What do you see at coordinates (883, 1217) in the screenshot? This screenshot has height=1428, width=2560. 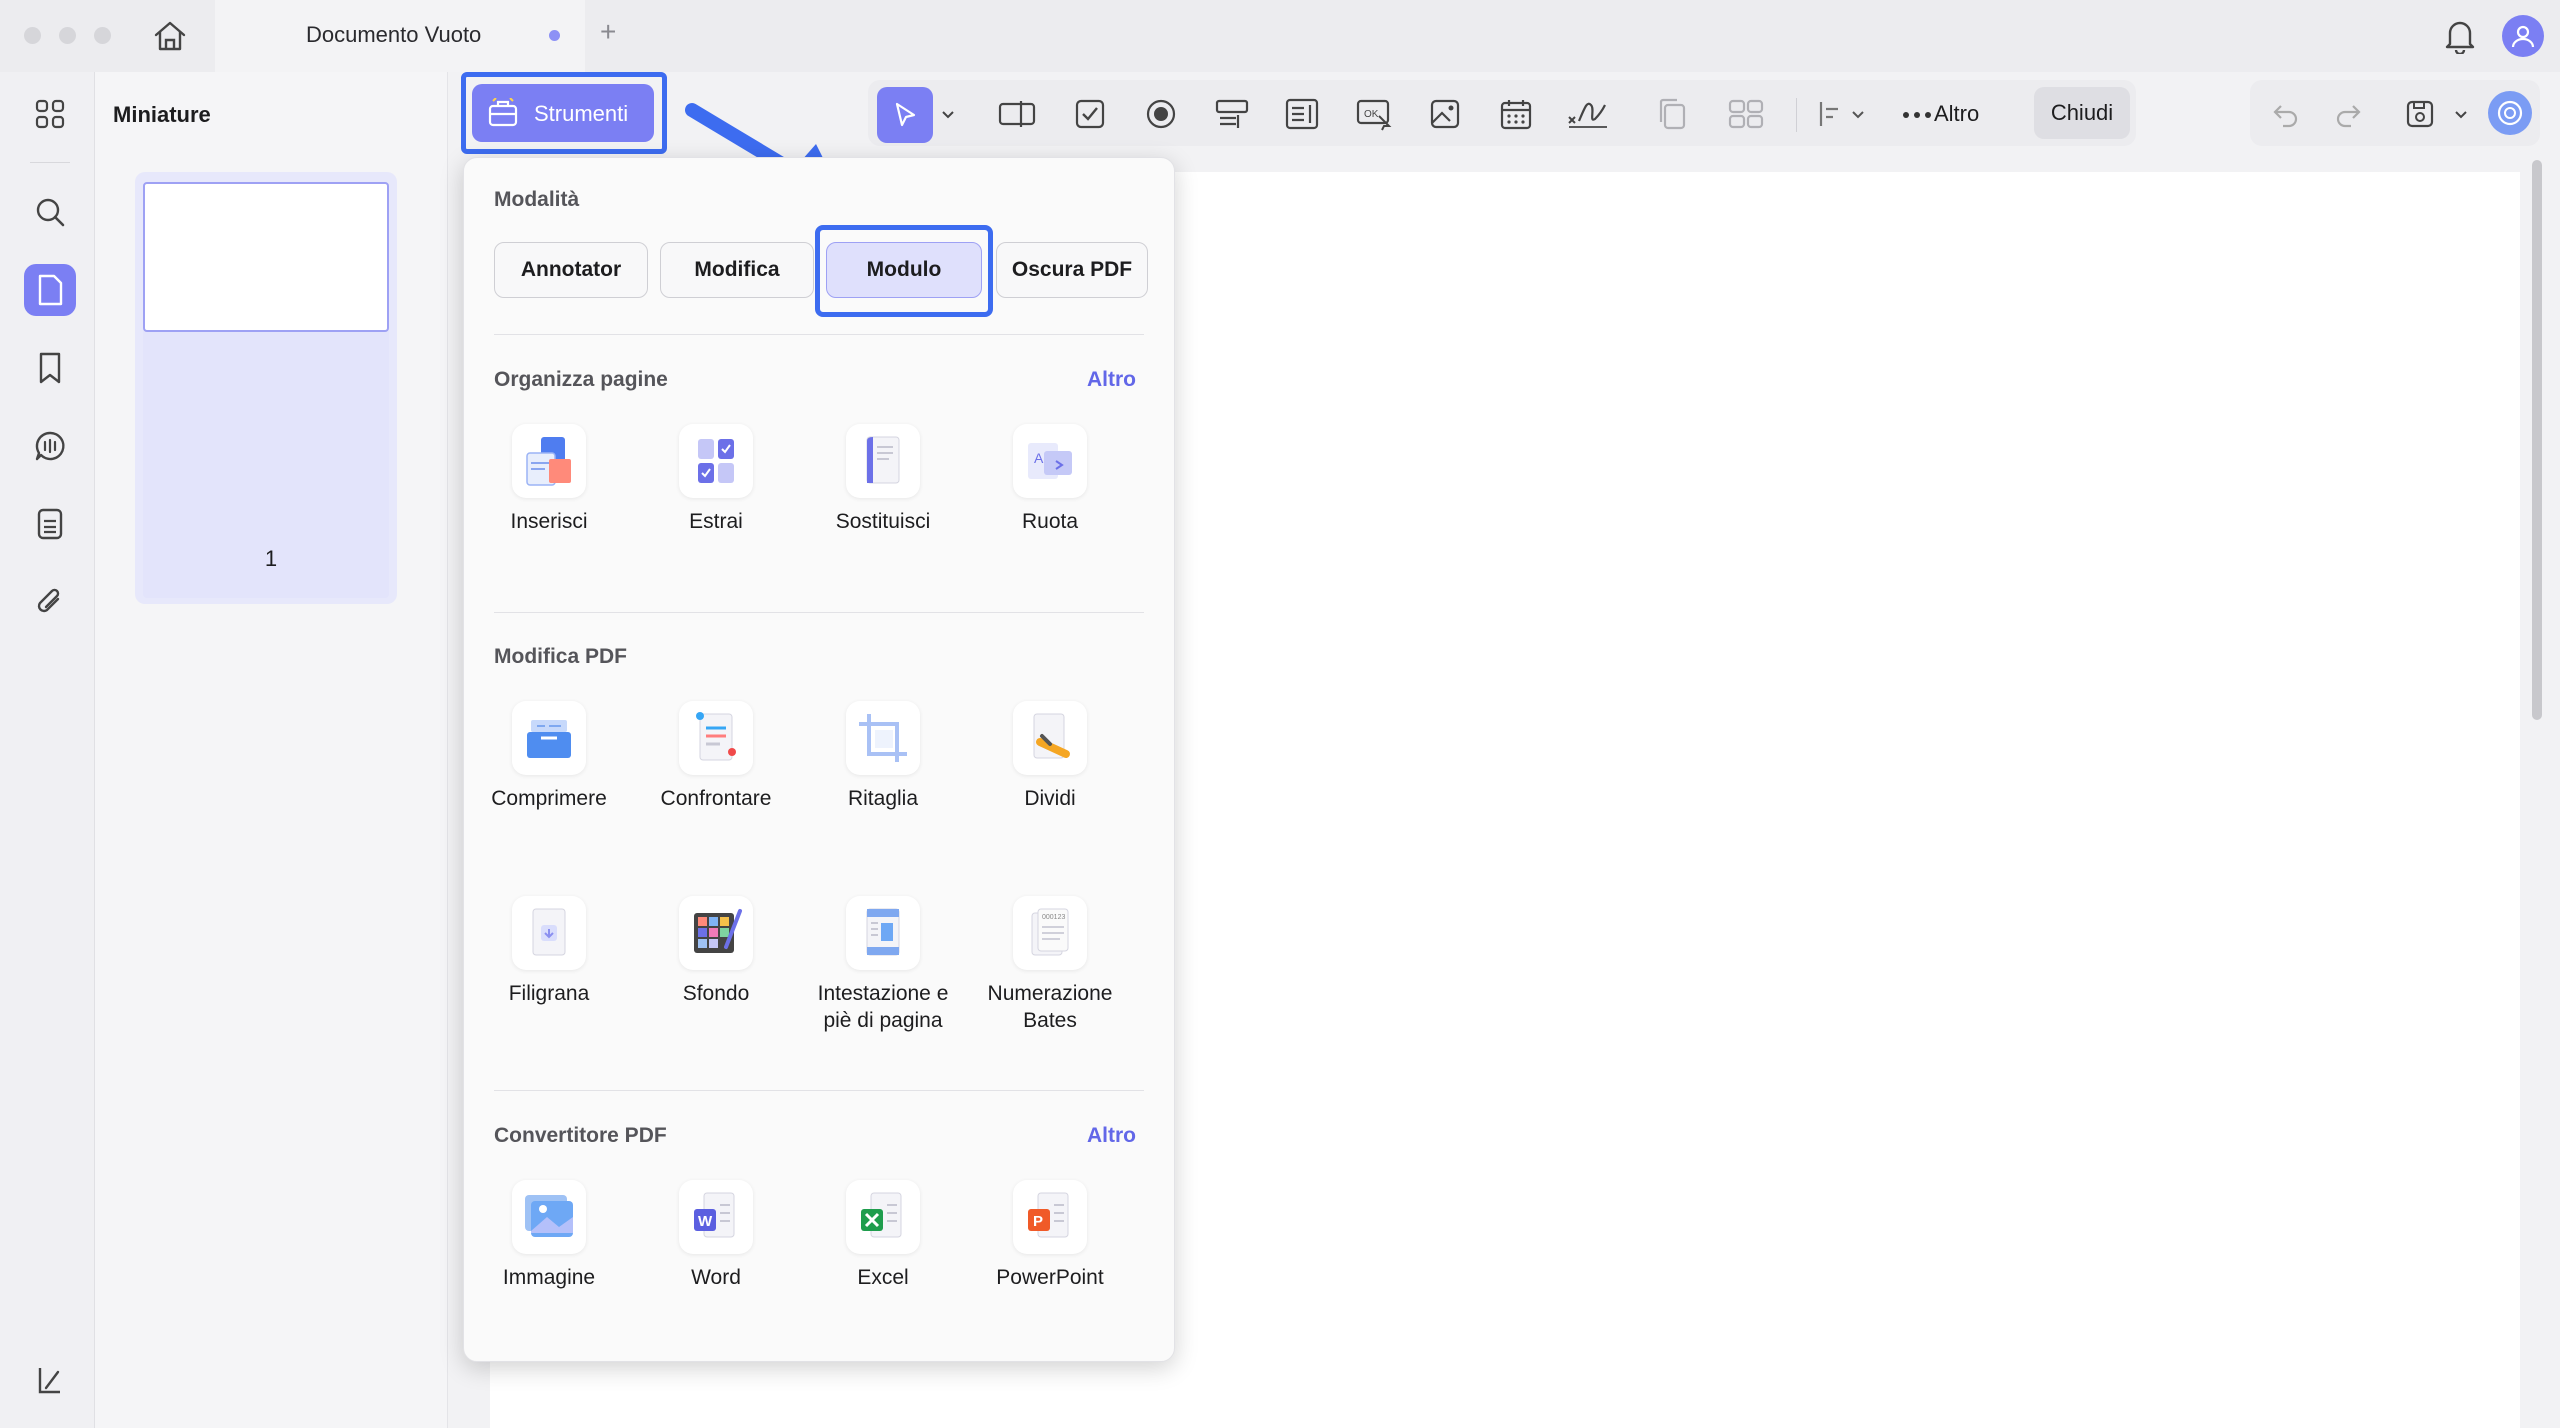 I see `excel-convert-icon` at bounding box center [883, 1217].